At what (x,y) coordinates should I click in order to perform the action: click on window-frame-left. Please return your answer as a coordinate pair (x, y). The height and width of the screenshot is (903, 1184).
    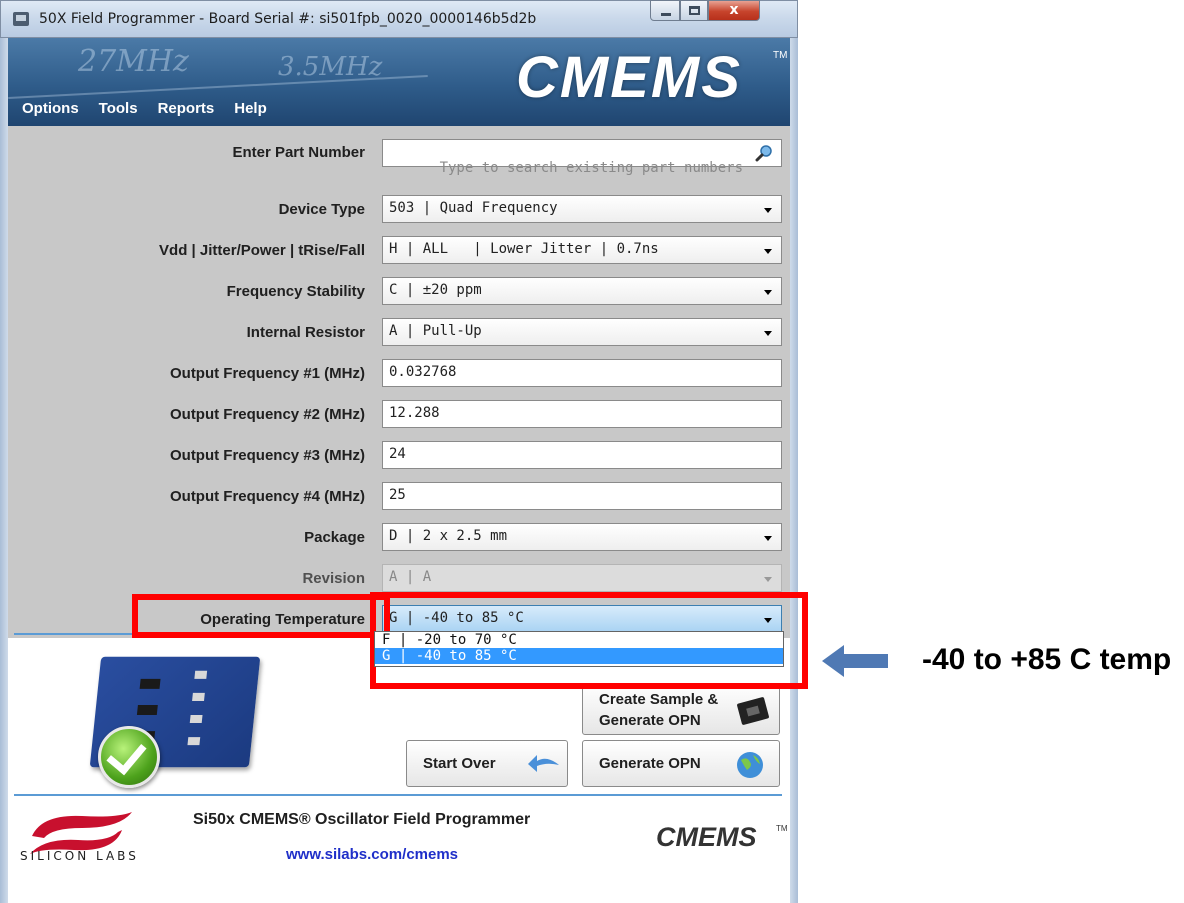
    Looking at the image, I should click on (4, 470).